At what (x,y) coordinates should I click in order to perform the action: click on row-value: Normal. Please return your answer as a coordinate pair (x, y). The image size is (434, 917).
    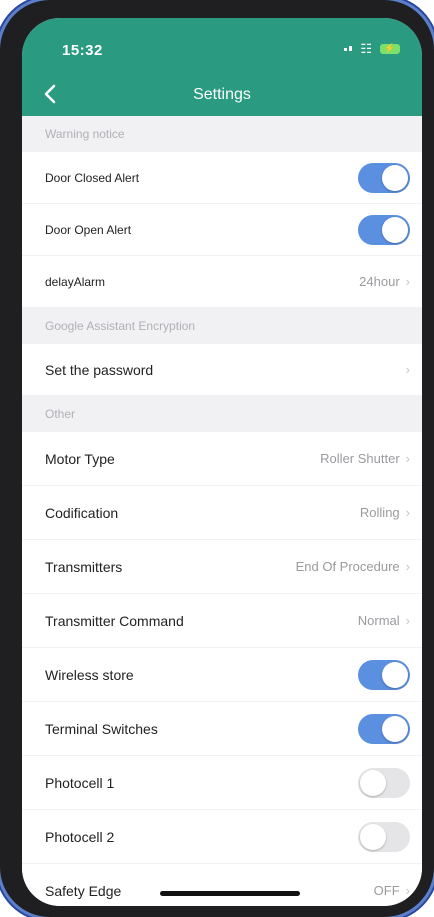
    Looking at the image, I should click on (378, 620).